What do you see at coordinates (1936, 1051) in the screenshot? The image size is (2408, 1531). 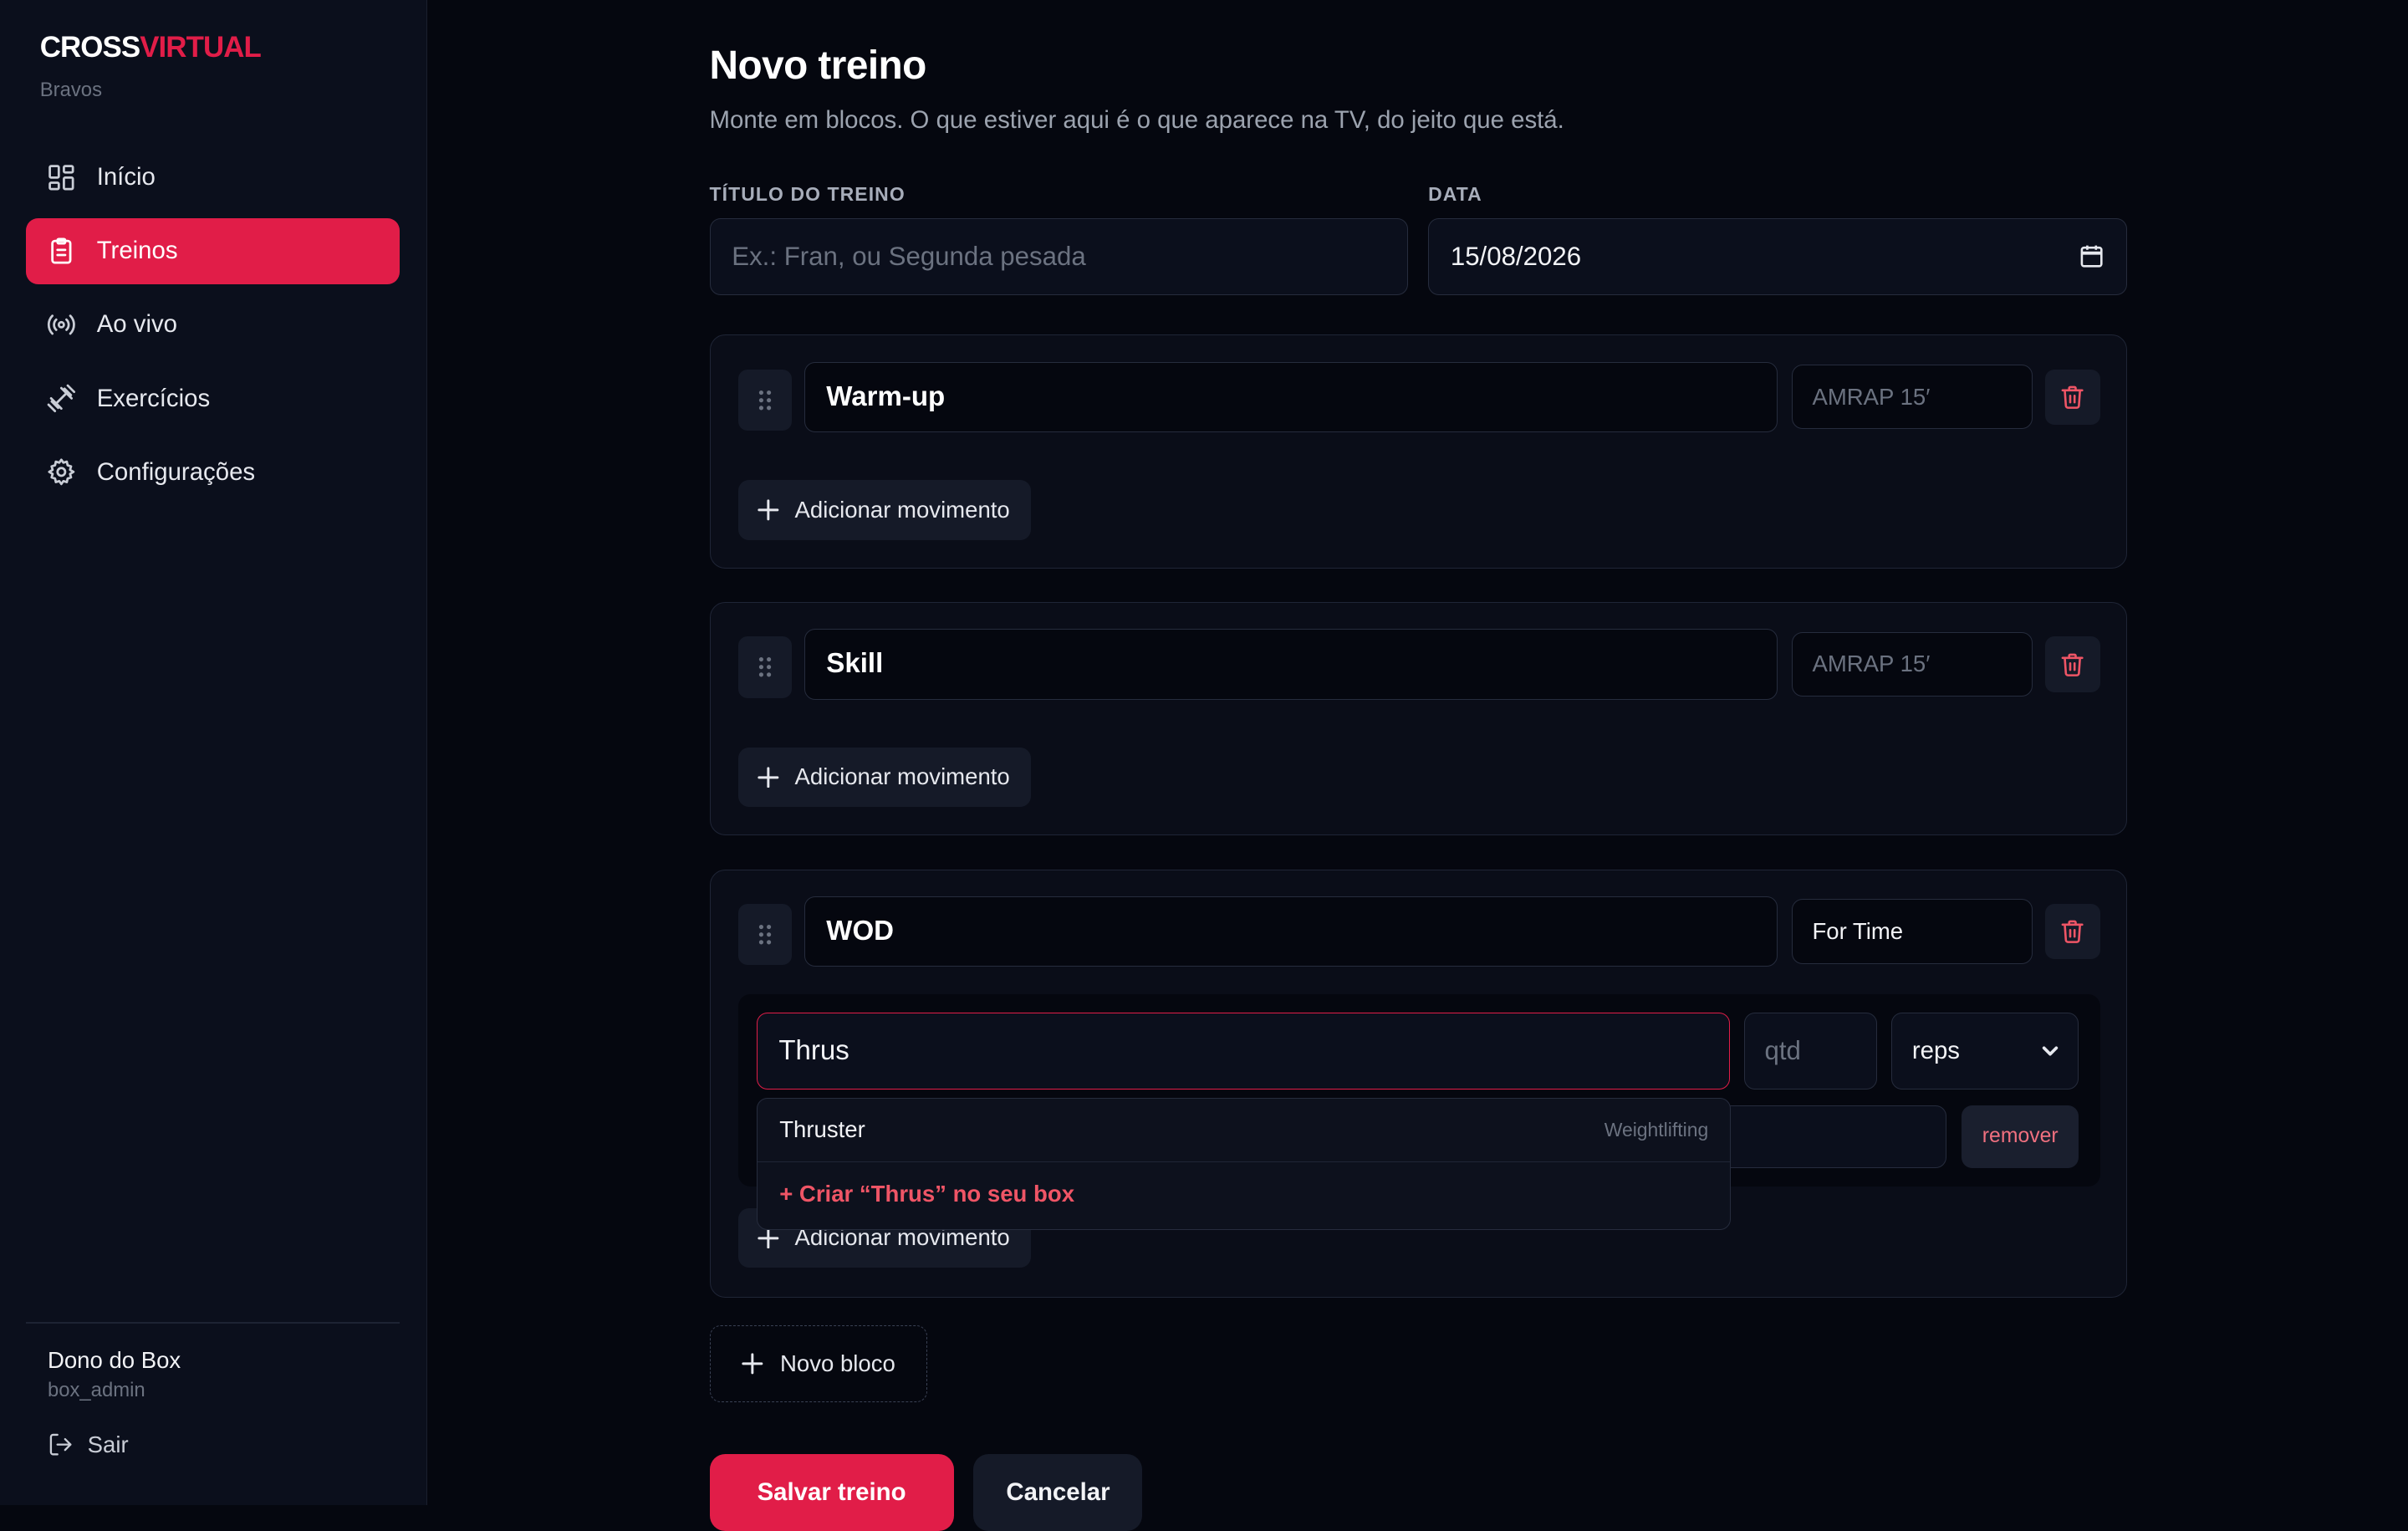 I see `movement-unit-value: reps` at bounding box center [1936, 1051].